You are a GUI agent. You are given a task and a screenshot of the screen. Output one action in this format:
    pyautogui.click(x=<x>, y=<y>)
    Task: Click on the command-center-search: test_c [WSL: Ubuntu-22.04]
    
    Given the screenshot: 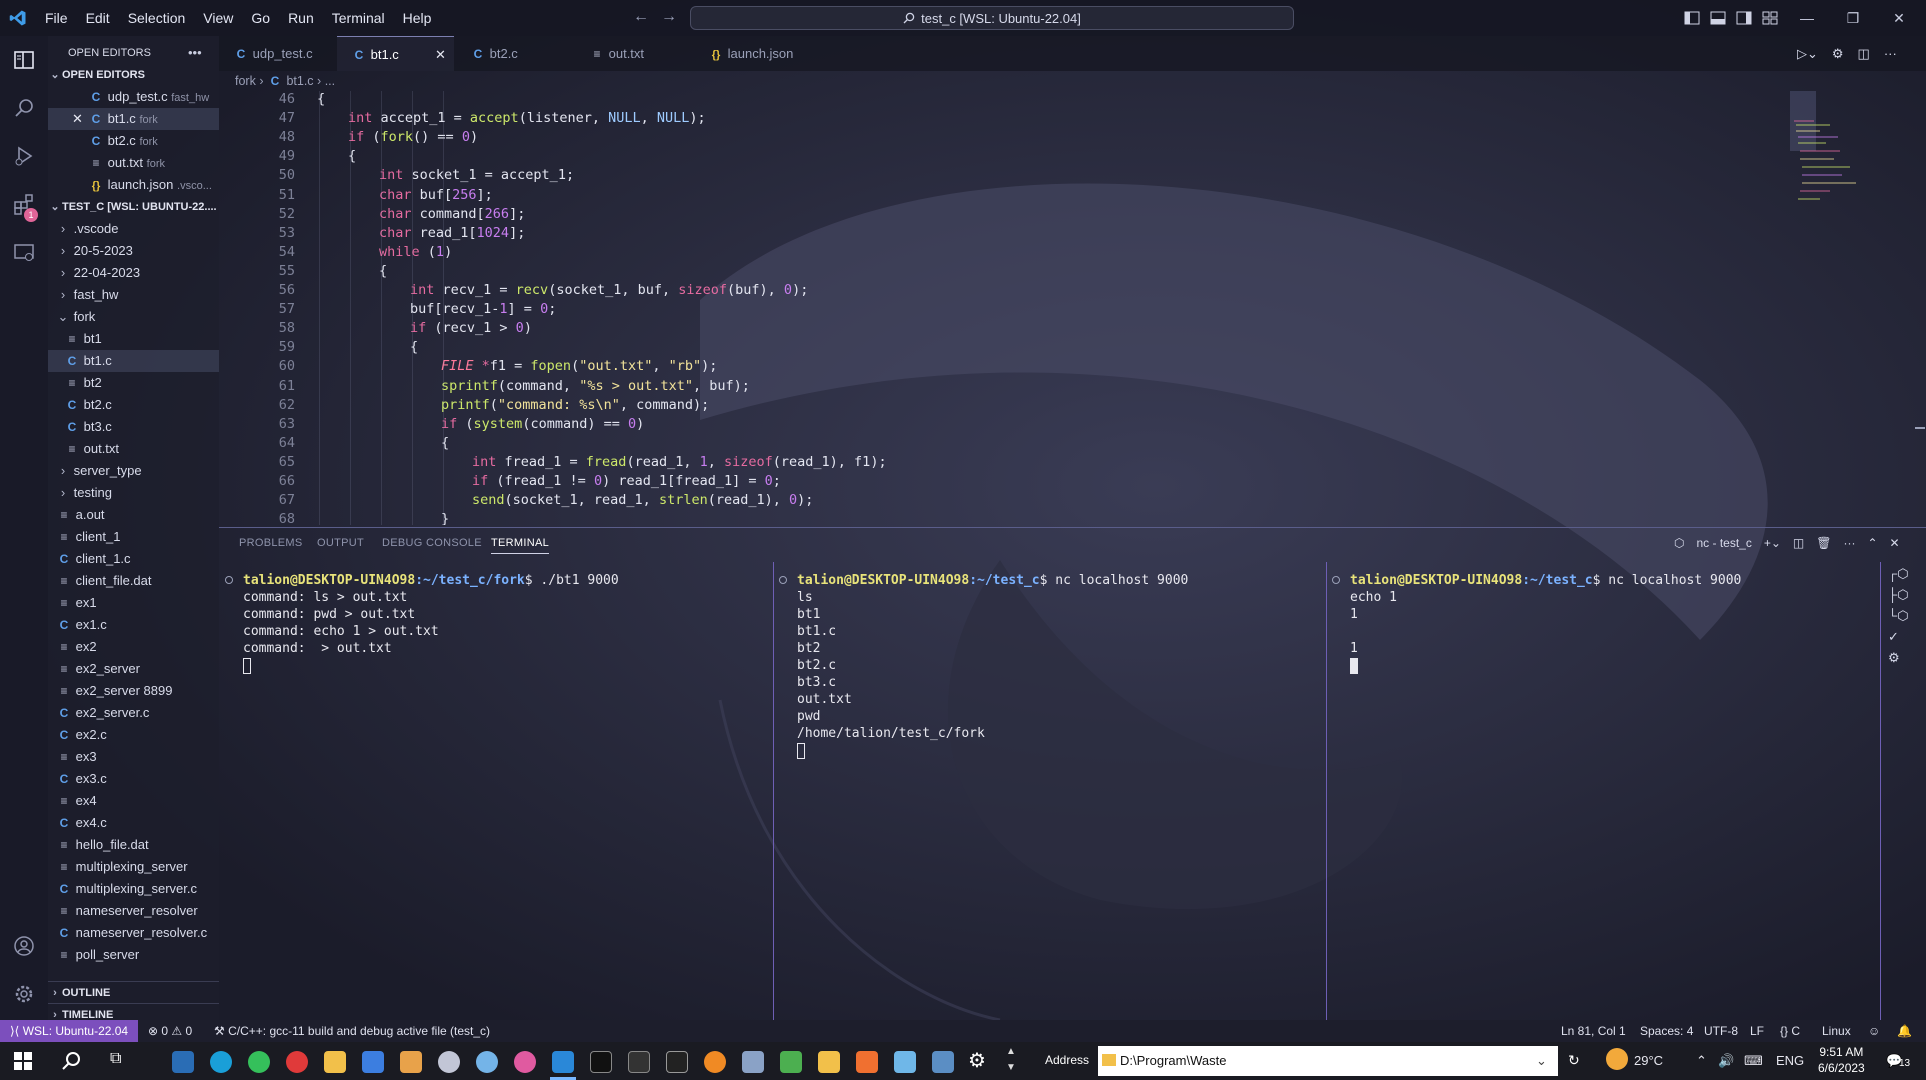 What is the action you would take?
    pyautogui.click(x=992, y=18)
    